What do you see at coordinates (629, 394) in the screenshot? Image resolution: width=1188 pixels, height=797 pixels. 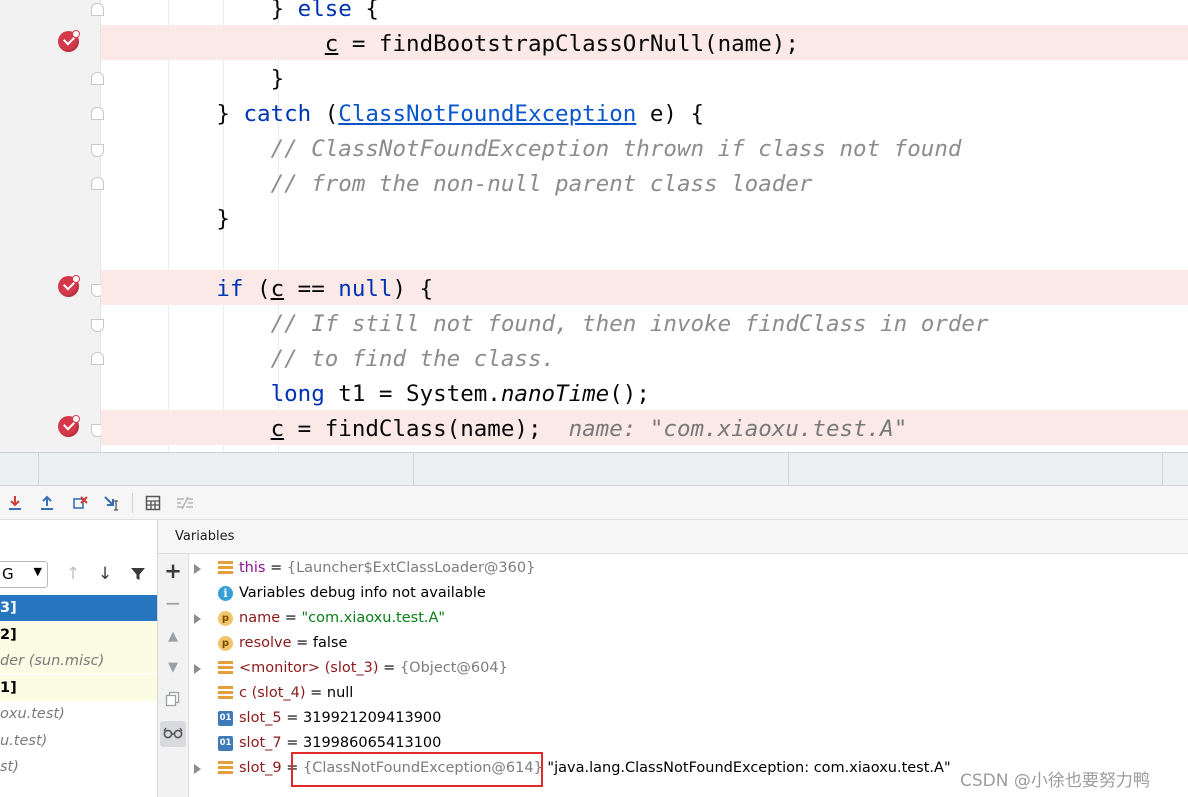 I see `code-token: ();` at bounding box center [629, 394].